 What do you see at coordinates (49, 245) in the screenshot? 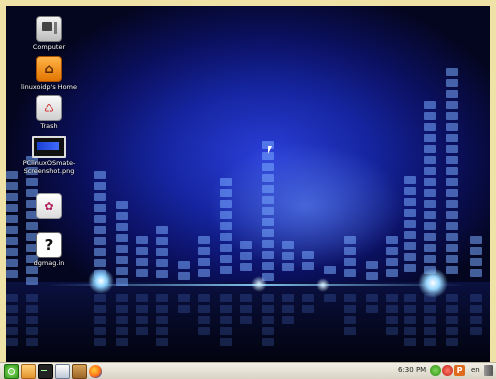
I see `help-file-icon: ?` at bounding box center [49, 245].